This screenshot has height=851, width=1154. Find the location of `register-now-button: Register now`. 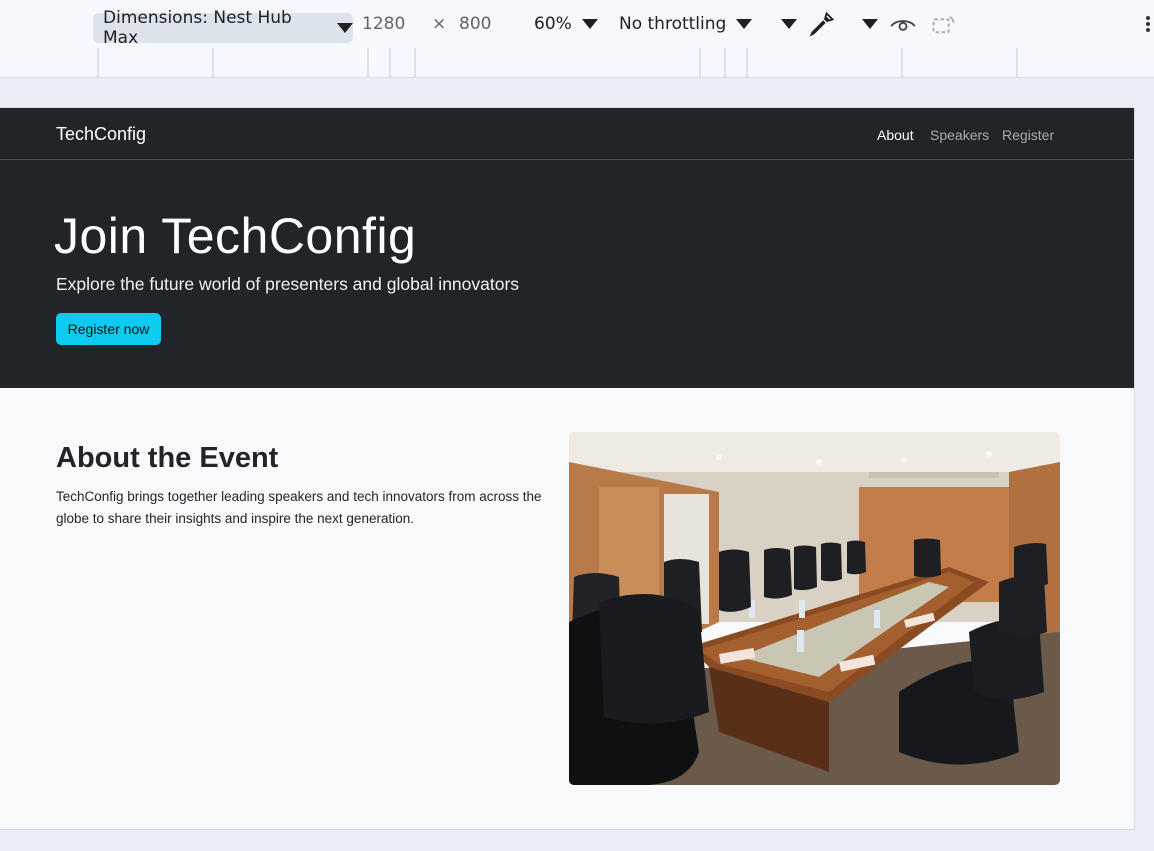

register-now-button: Register now is located at coordinates (108, 329).